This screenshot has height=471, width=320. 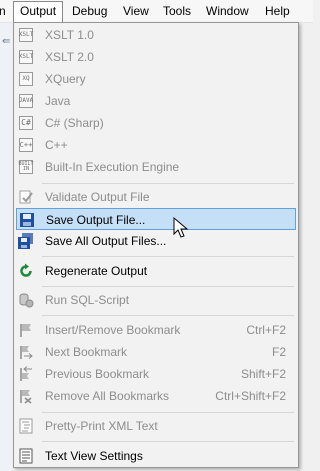 What do you see at coordinates (87, 300) in the screenshot?
I see `menu-item-label: Run SQL-Script` at bounding box center [87, 300].